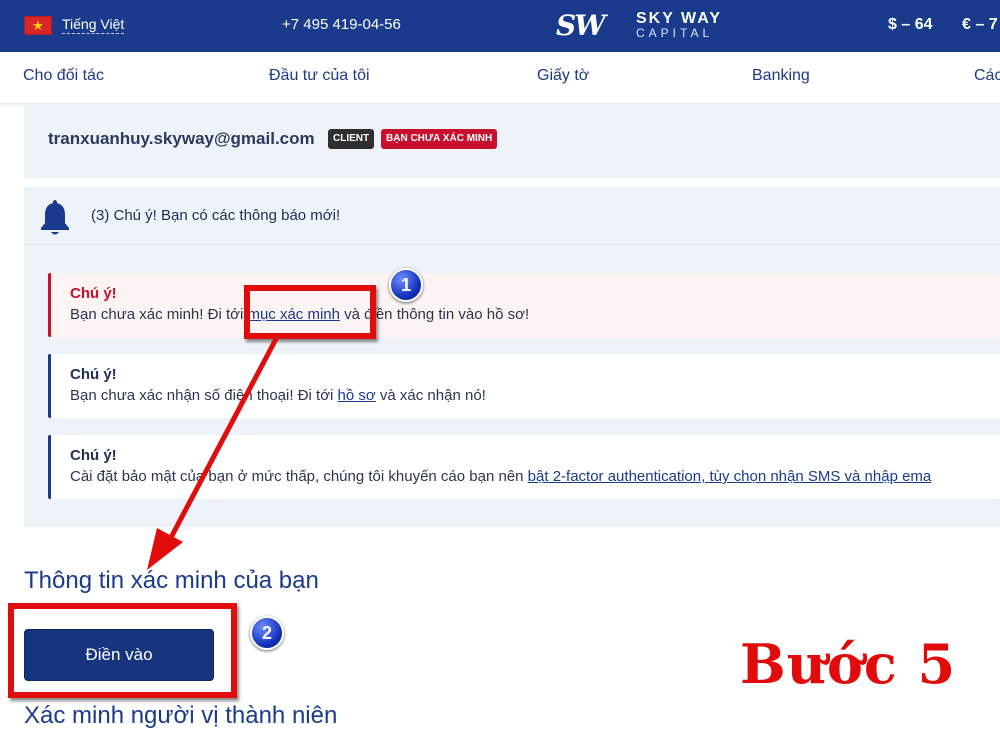 The width and height of the screenshot is (1000, 750). I want to click on step-number-badge: 2, so click(267, 633).